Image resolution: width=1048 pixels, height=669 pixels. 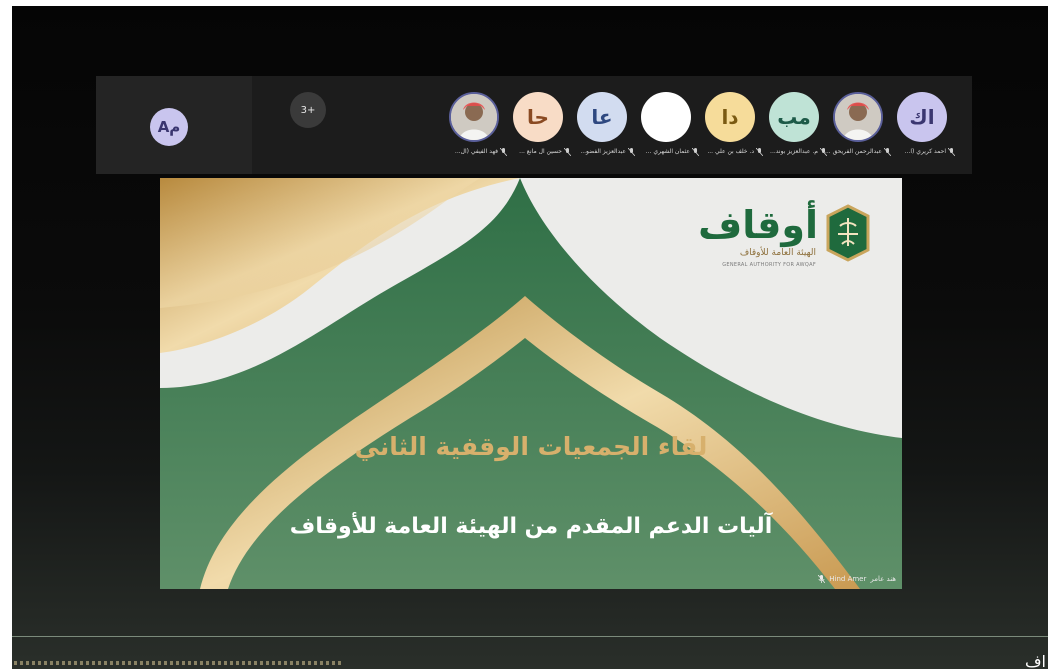 I want to click on slide-title: لقاء الجمعيات الوقفية الثاني, so click(x=531, y=446).